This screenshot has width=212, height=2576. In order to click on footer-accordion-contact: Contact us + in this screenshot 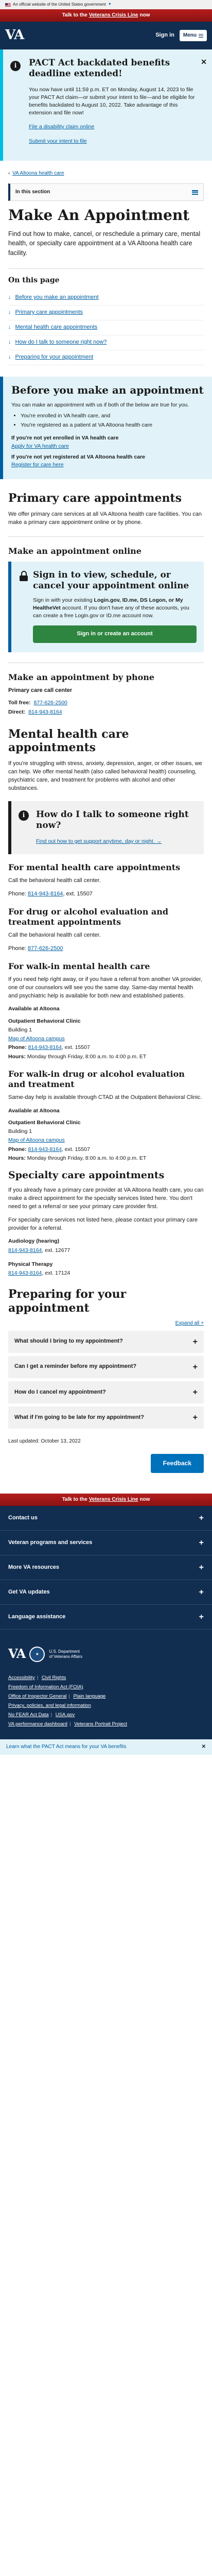, I will do `click(106, 1518)`.